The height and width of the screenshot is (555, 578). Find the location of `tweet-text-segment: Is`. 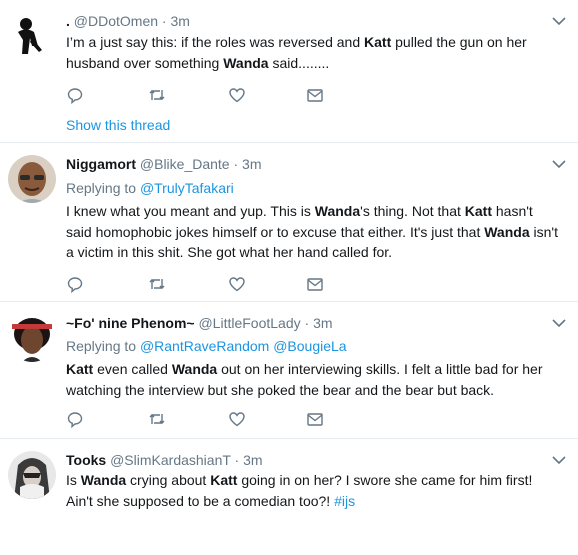

tweet-text-segment: Is is located at coordinates (73, 480).